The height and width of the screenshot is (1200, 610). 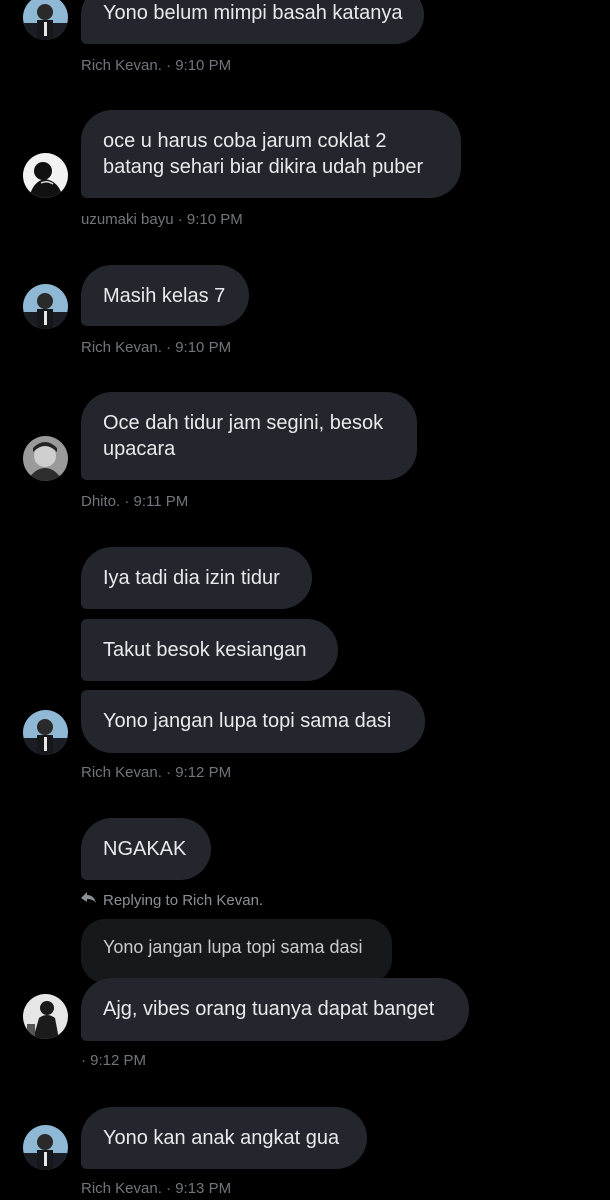 What do you see at coordinates (245, 141) in the screenshot?
I see `message-text-line: oce u harus coba jarum coklat 2` at bounding box center [245, 141].